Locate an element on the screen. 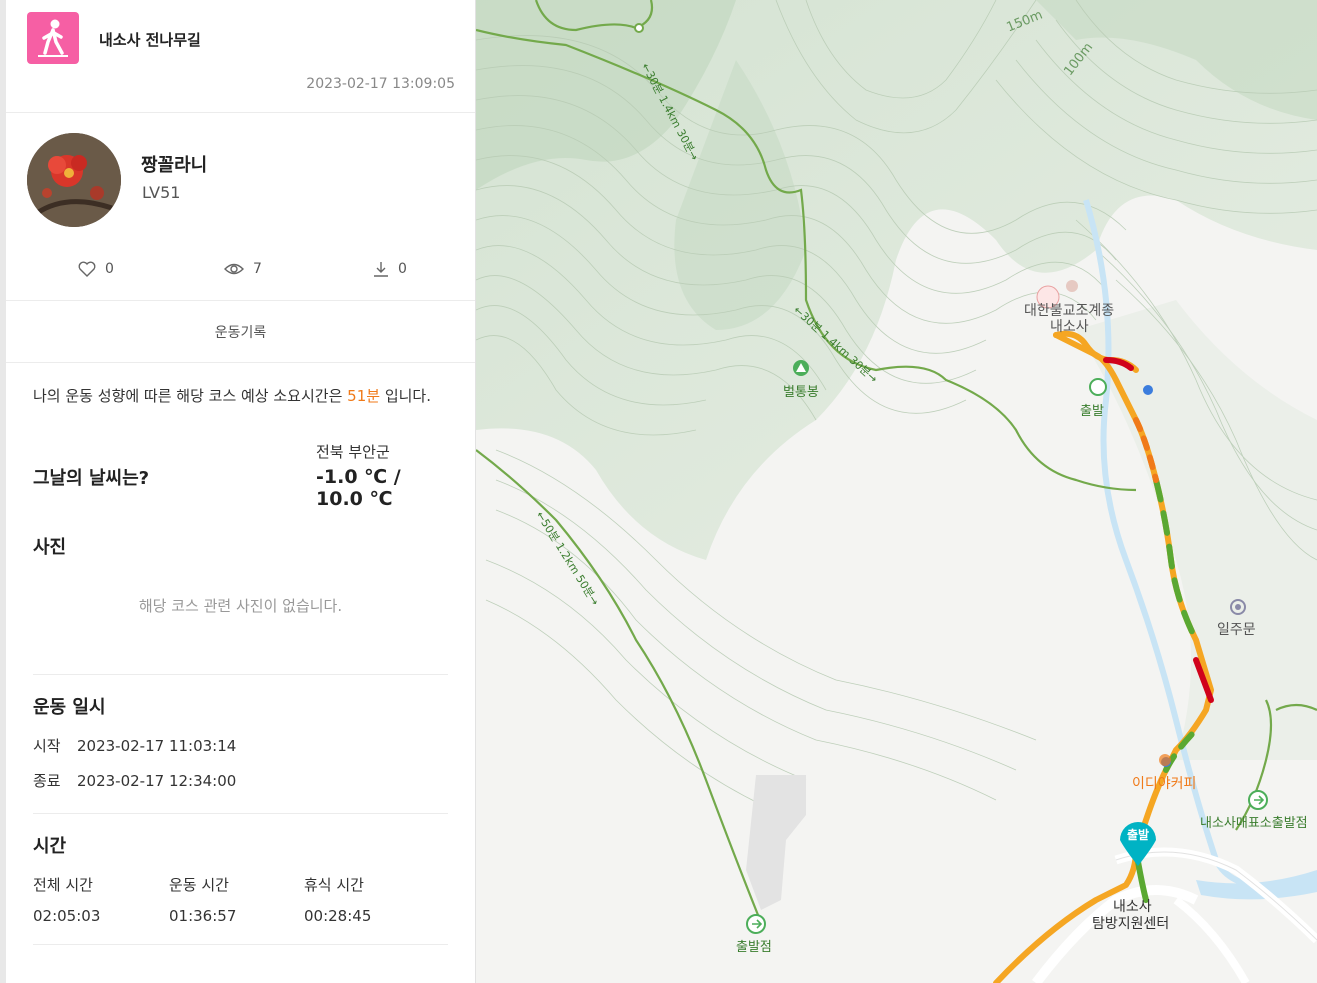 The width and height of the screenshot is (1317, 983). moving-time-label: 운동 시간 is located at coordinates (199, 885).